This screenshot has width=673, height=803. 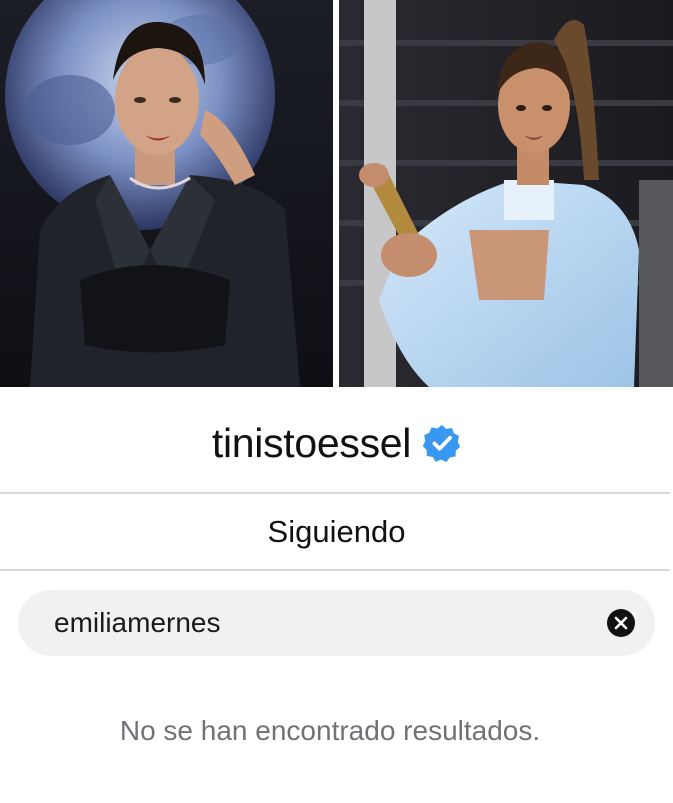 What do you see at coordinates (442, 443) in the screenshot?
I see `verified-badge-icon` at bounding box center [442, 443].